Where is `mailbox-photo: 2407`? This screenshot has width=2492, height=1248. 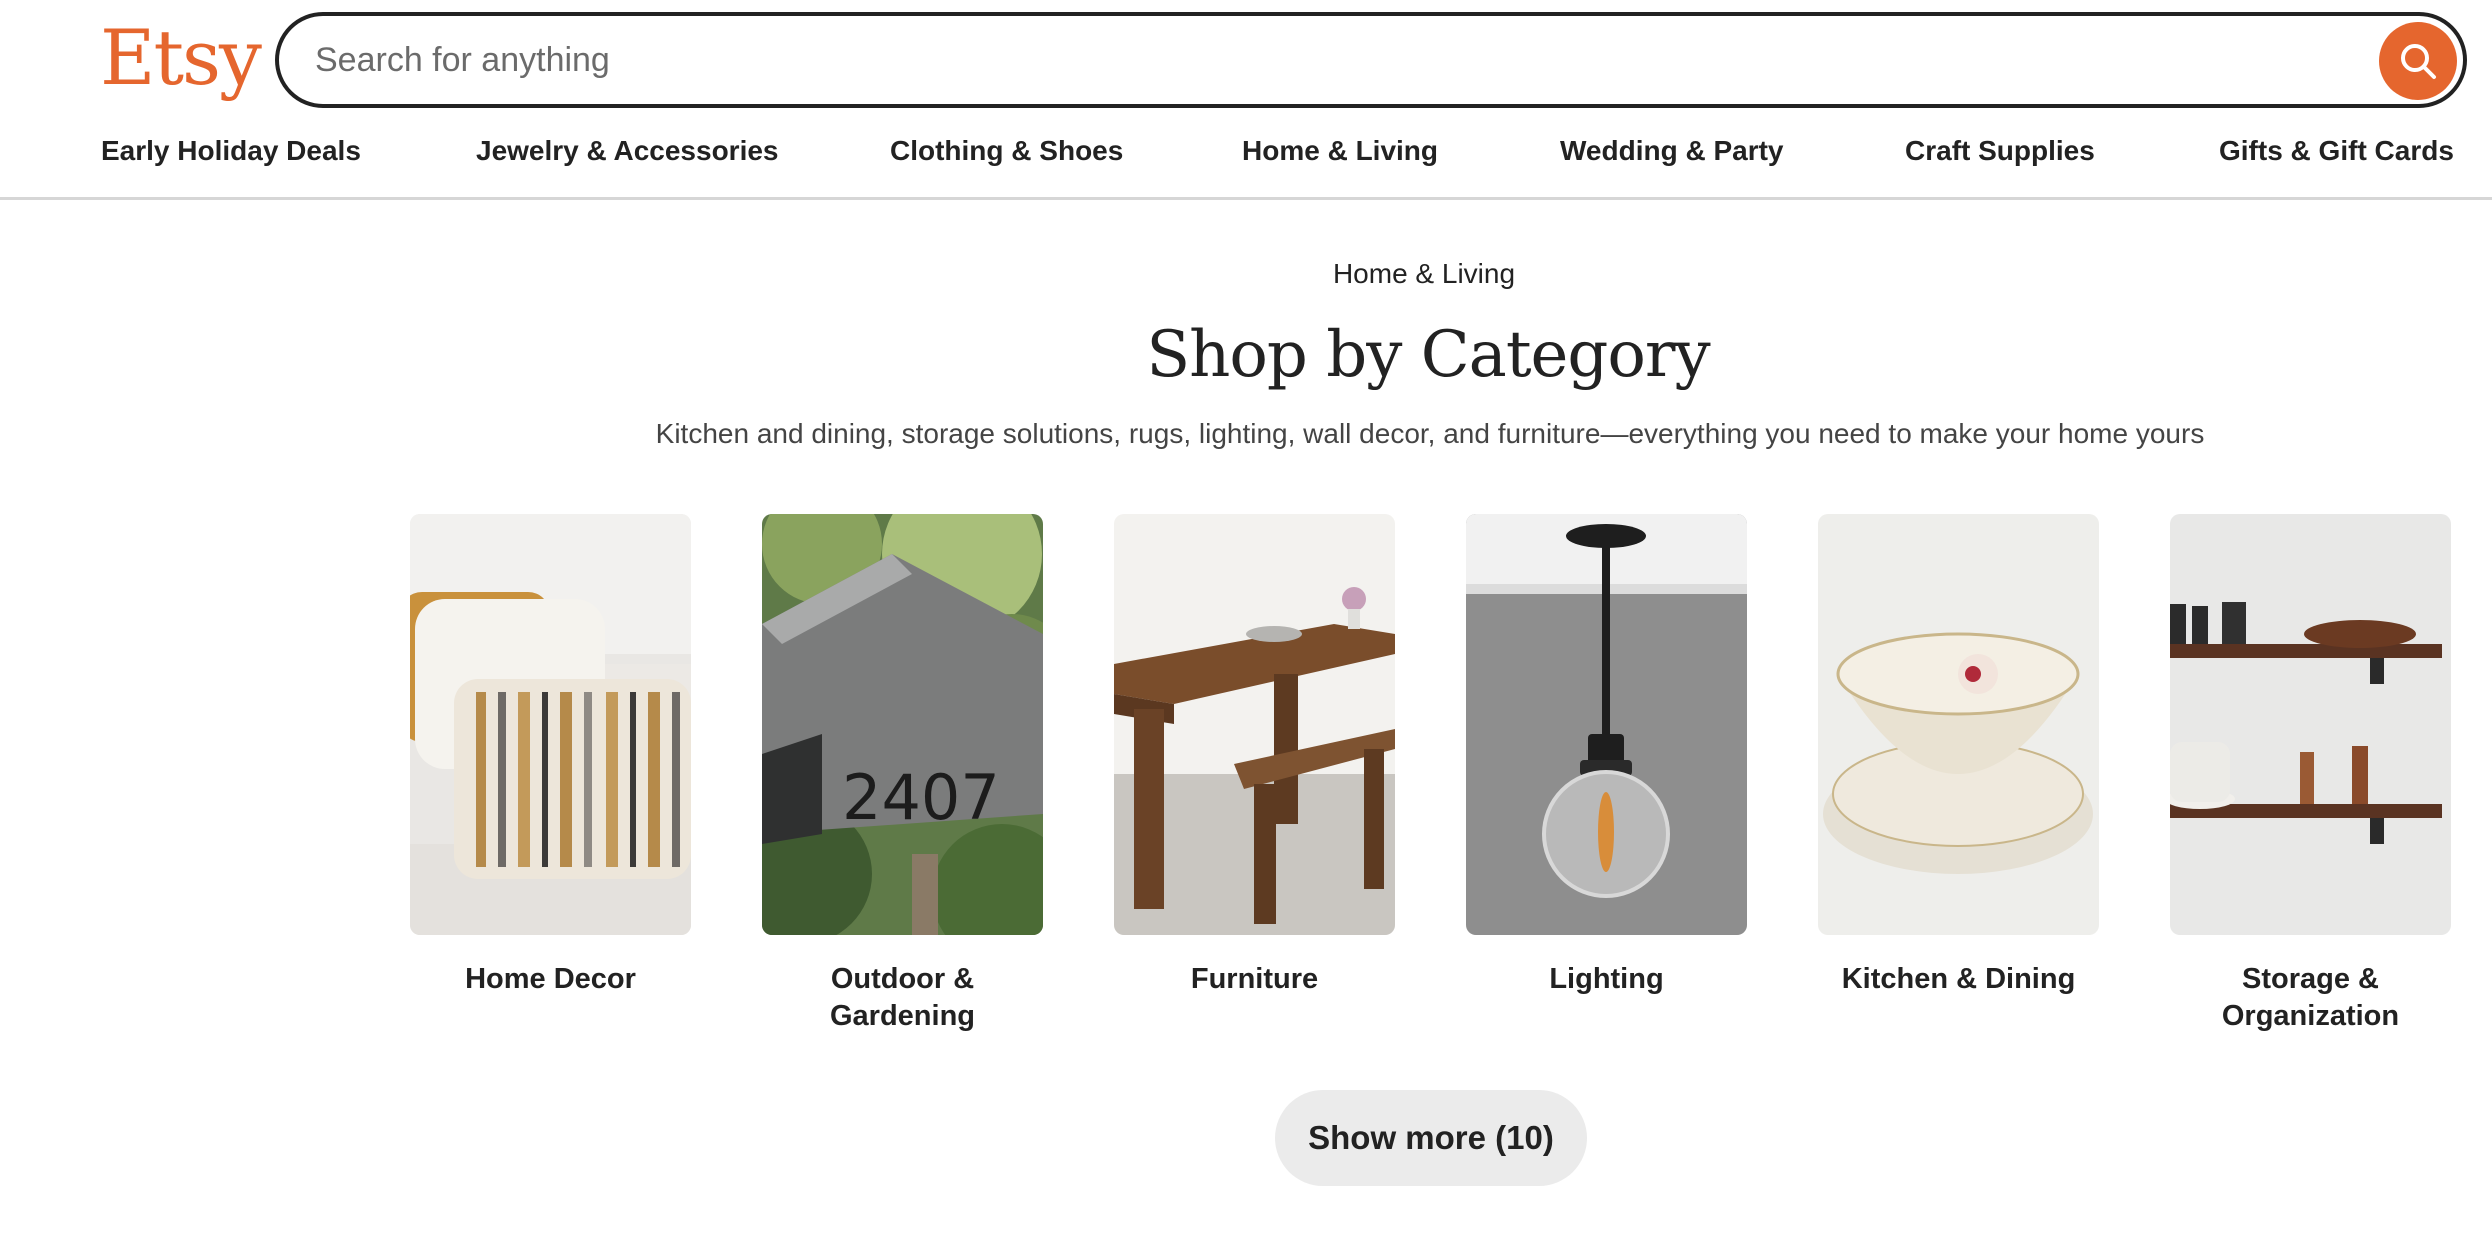
mailbox-photo: 2407 is located at coordinates (902, 724).